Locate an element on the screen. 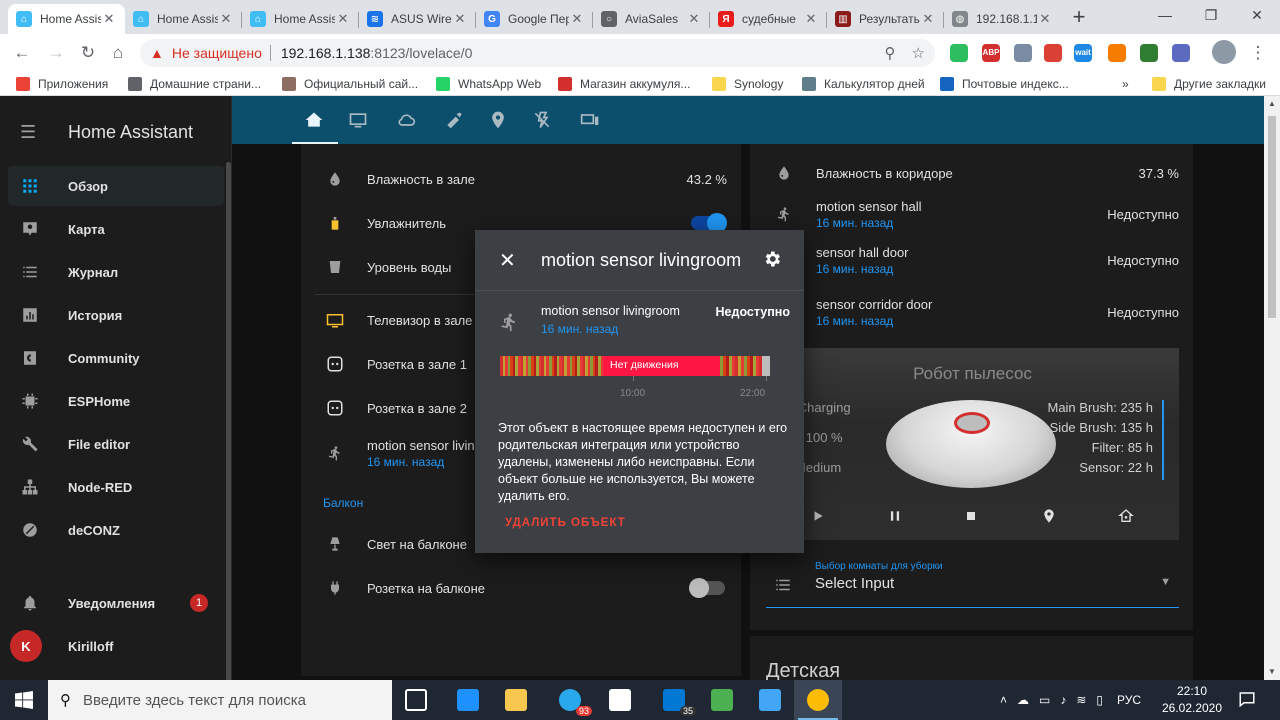 The width and height of the screenshot is (1280, 720). home-icon: ⌂ is located at coordinates (118, 53).